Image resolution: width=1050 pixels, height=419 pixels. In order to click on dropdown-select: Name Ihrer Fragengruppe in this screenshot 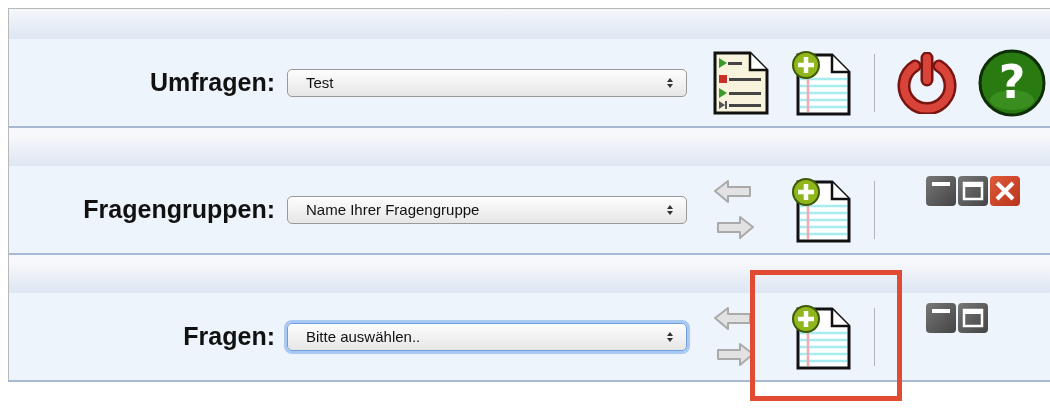, I will do `click(487, 209)`.